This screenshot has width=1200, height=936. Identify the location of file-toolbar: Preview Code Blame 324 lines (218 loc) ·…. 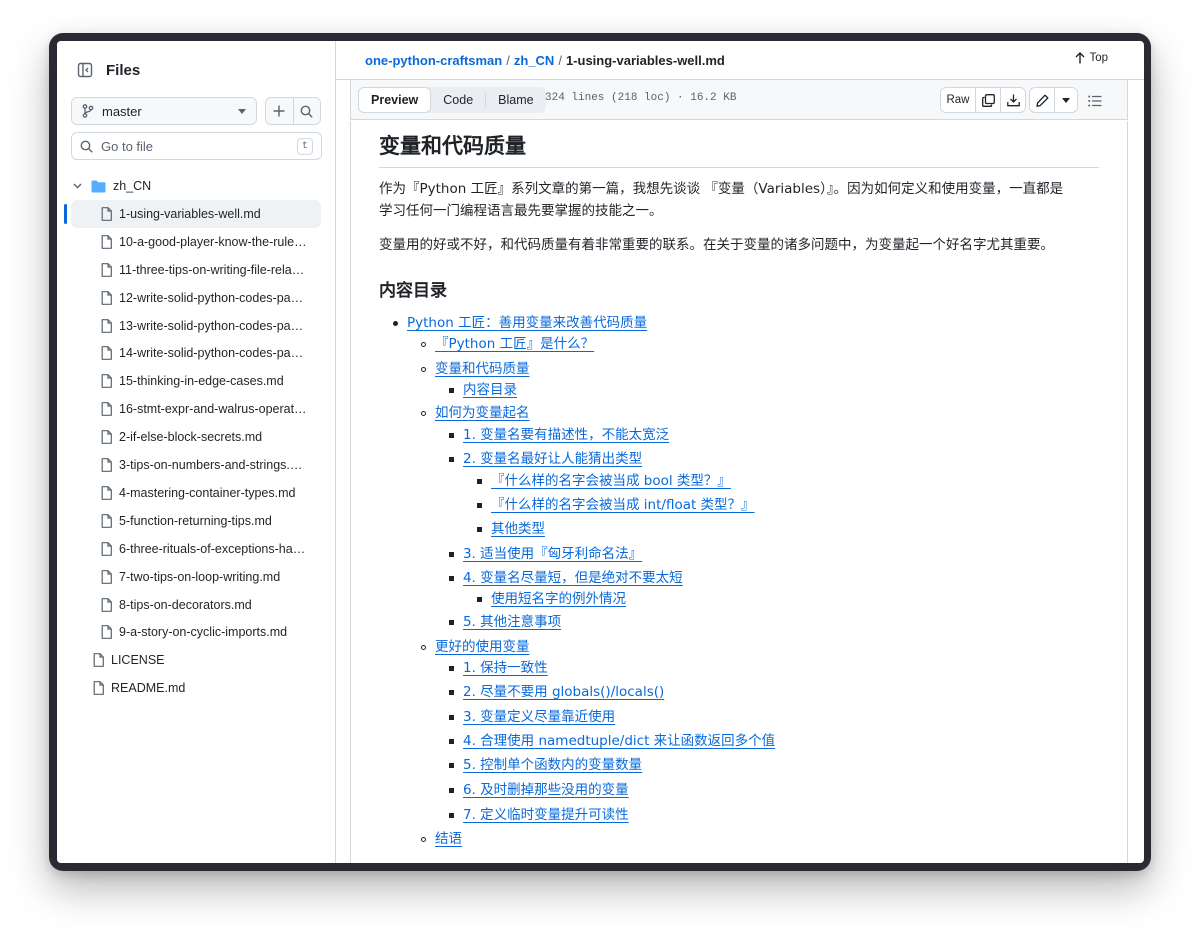
(739, 100).